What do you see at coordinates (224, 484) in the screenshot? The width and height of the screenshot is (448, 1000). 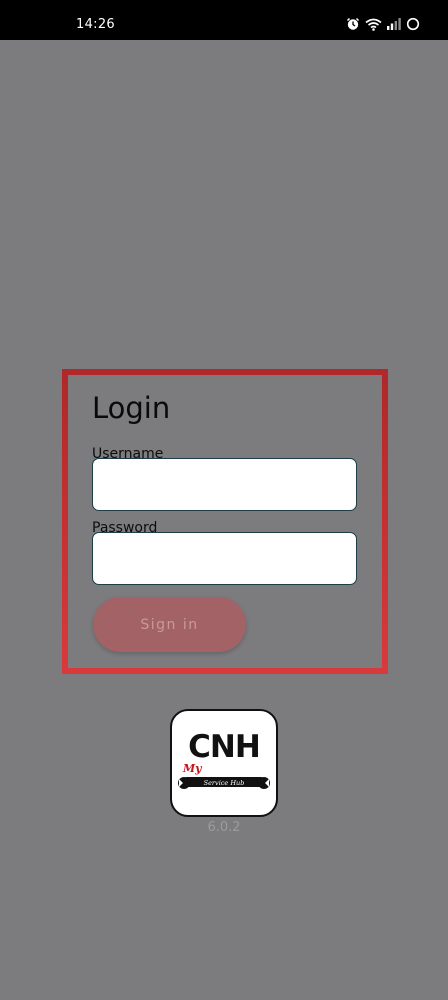 I see `username-input` at bounding box center [224, 484].